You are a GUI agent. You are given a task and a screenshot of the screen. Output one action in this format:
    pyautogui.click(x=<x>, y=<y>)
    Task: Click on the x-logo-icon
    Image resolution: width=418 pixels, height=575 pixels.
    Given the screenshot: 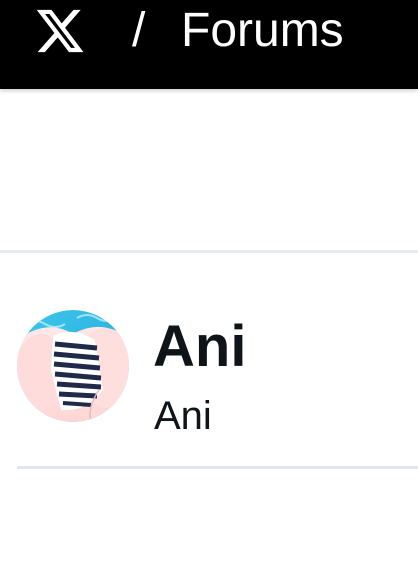 What is the action you would take?
    pyautogui.click(x=60, y=31)
    